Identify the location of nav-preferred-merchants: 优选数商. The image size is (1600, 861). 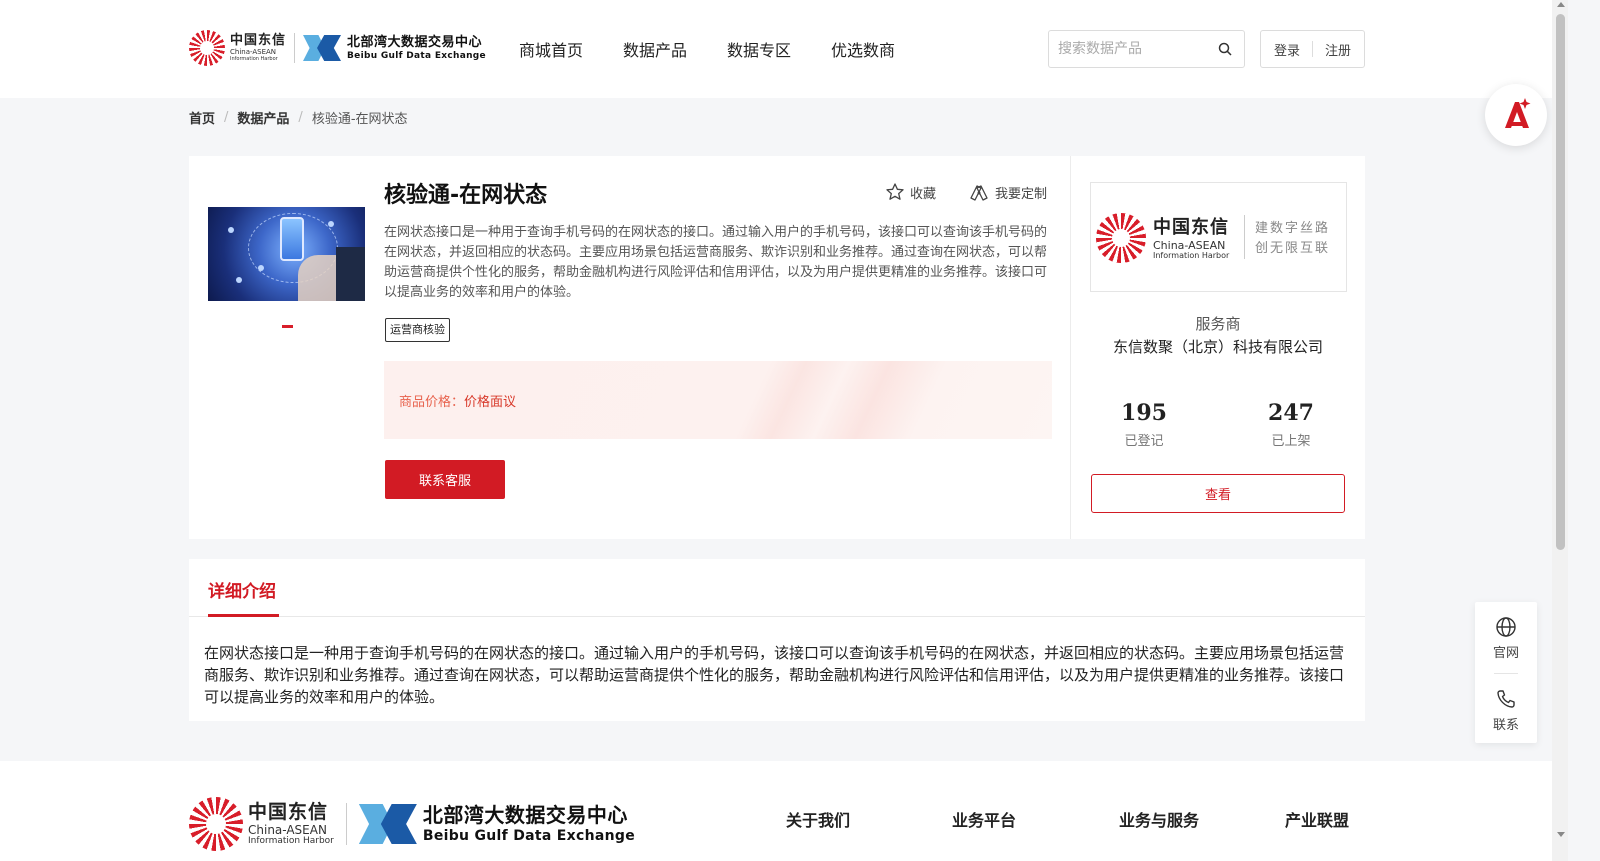
(863, 49).